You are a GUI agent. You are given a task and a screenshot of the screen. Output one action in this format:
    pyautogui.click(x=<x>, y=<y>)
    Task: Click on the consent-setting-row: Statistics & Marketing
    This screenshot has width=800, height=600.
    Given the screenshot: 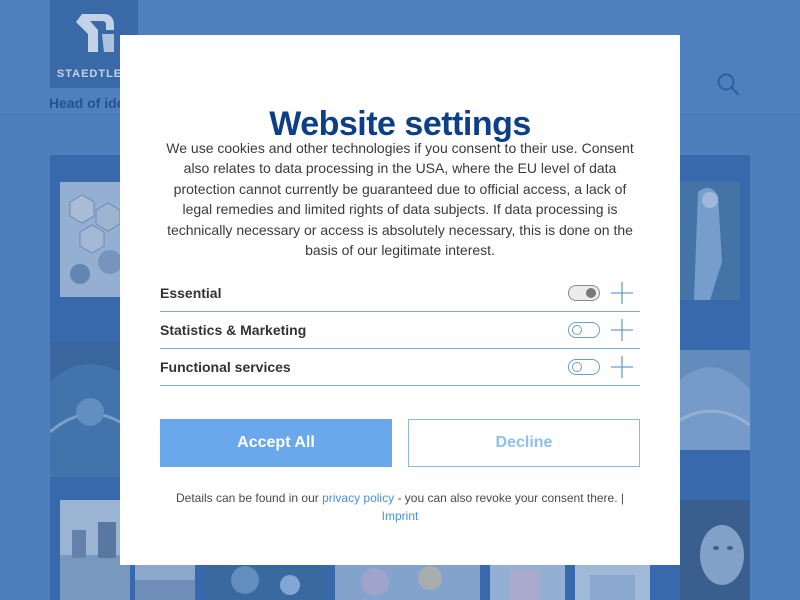 What is the action you would take?
    pyautogui.click(x=400, y=330)
    